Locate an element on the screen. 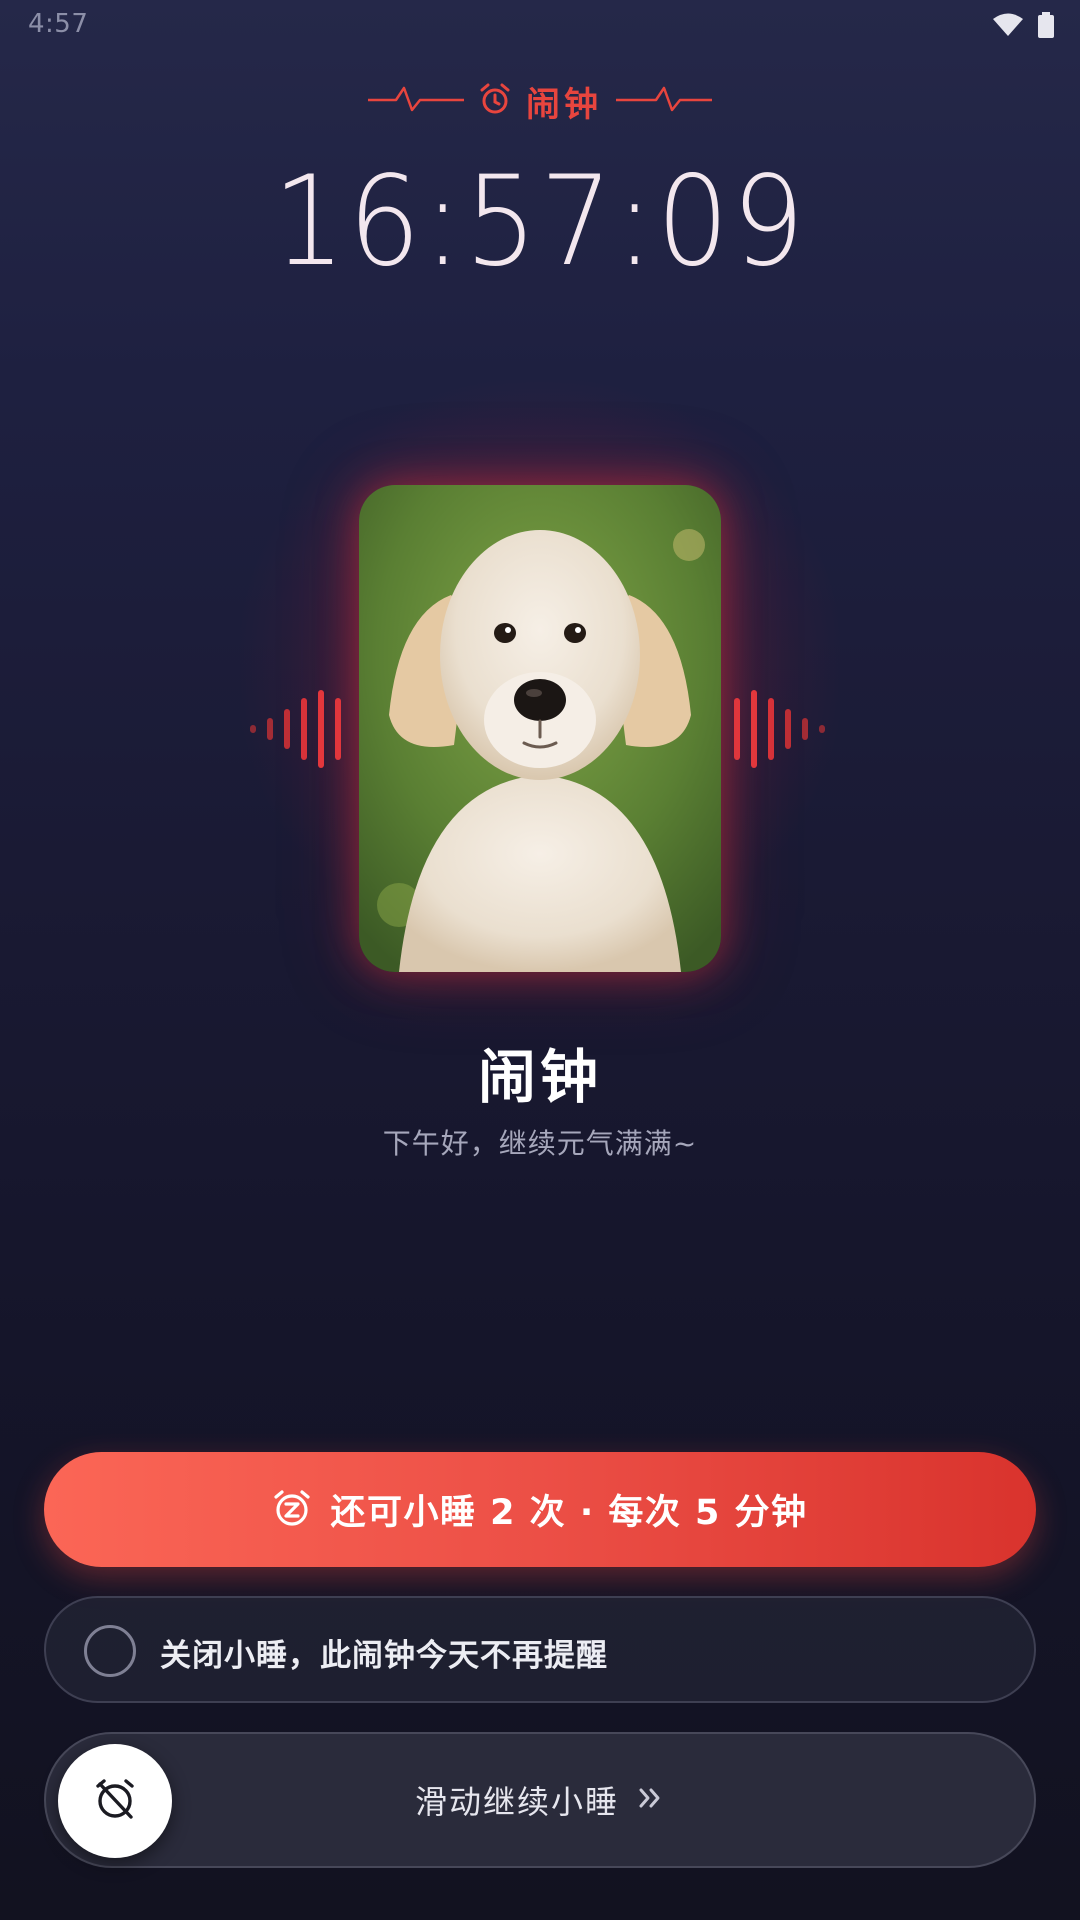  current-time: 16:57:09 is located at coordinates (540, 222).